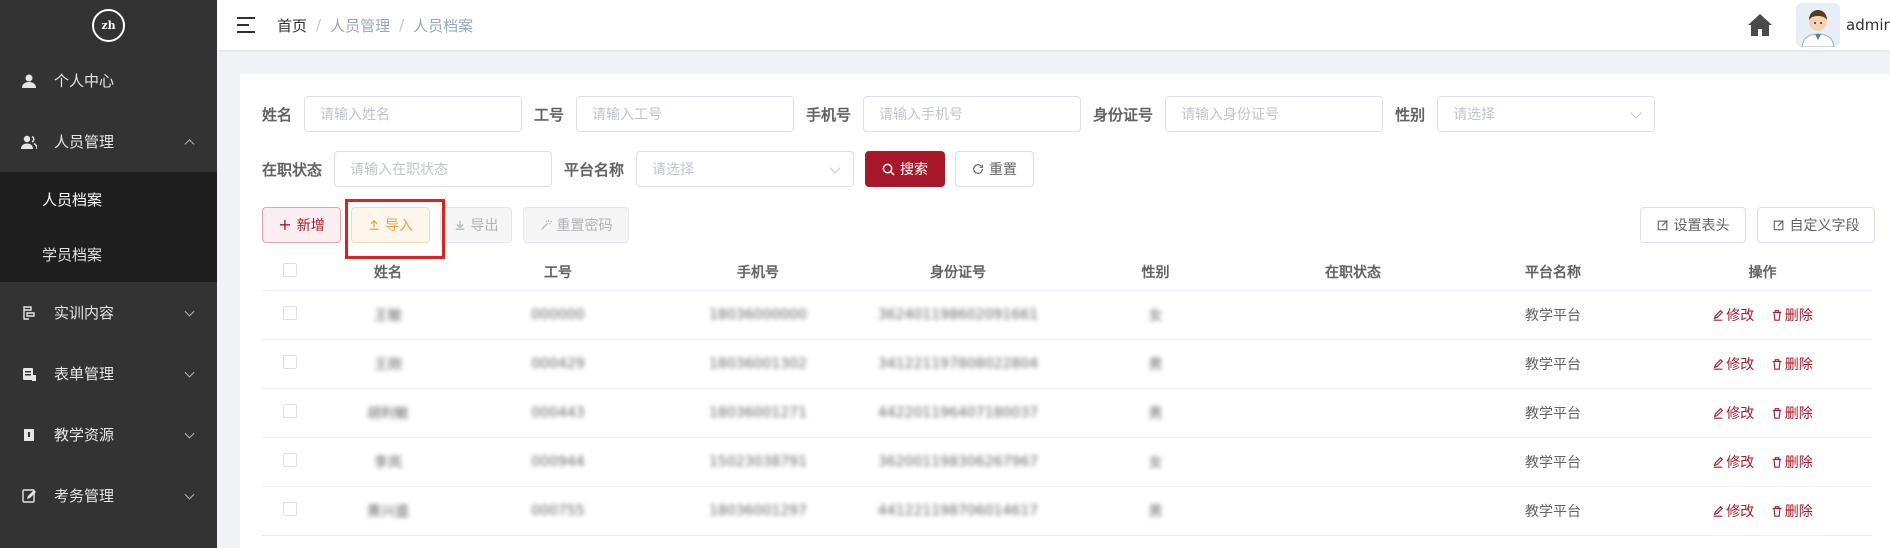  What do you see at coordinates (290, 269) in the screenshot?
I see `select-all-checkbox` at bounding box center [290, 269].